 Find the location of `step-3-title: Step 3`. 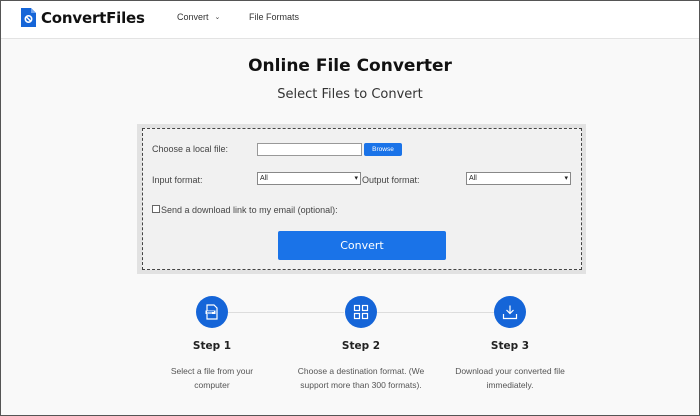

step-3-title: Step 3 is located at coordinates (510, 346).